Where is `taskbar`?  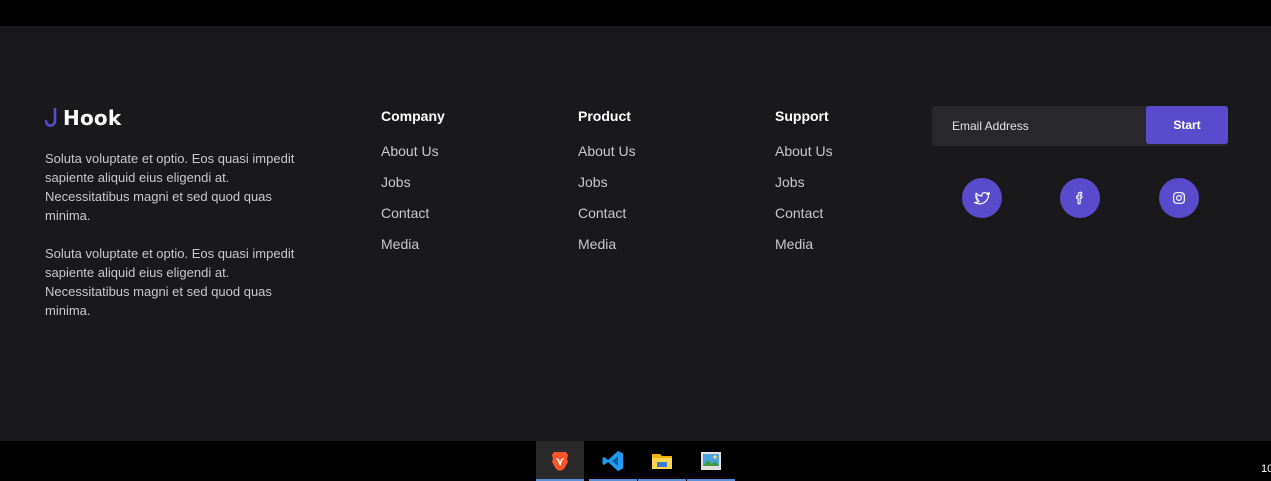
taskbar is located at coordinates (635, 461).